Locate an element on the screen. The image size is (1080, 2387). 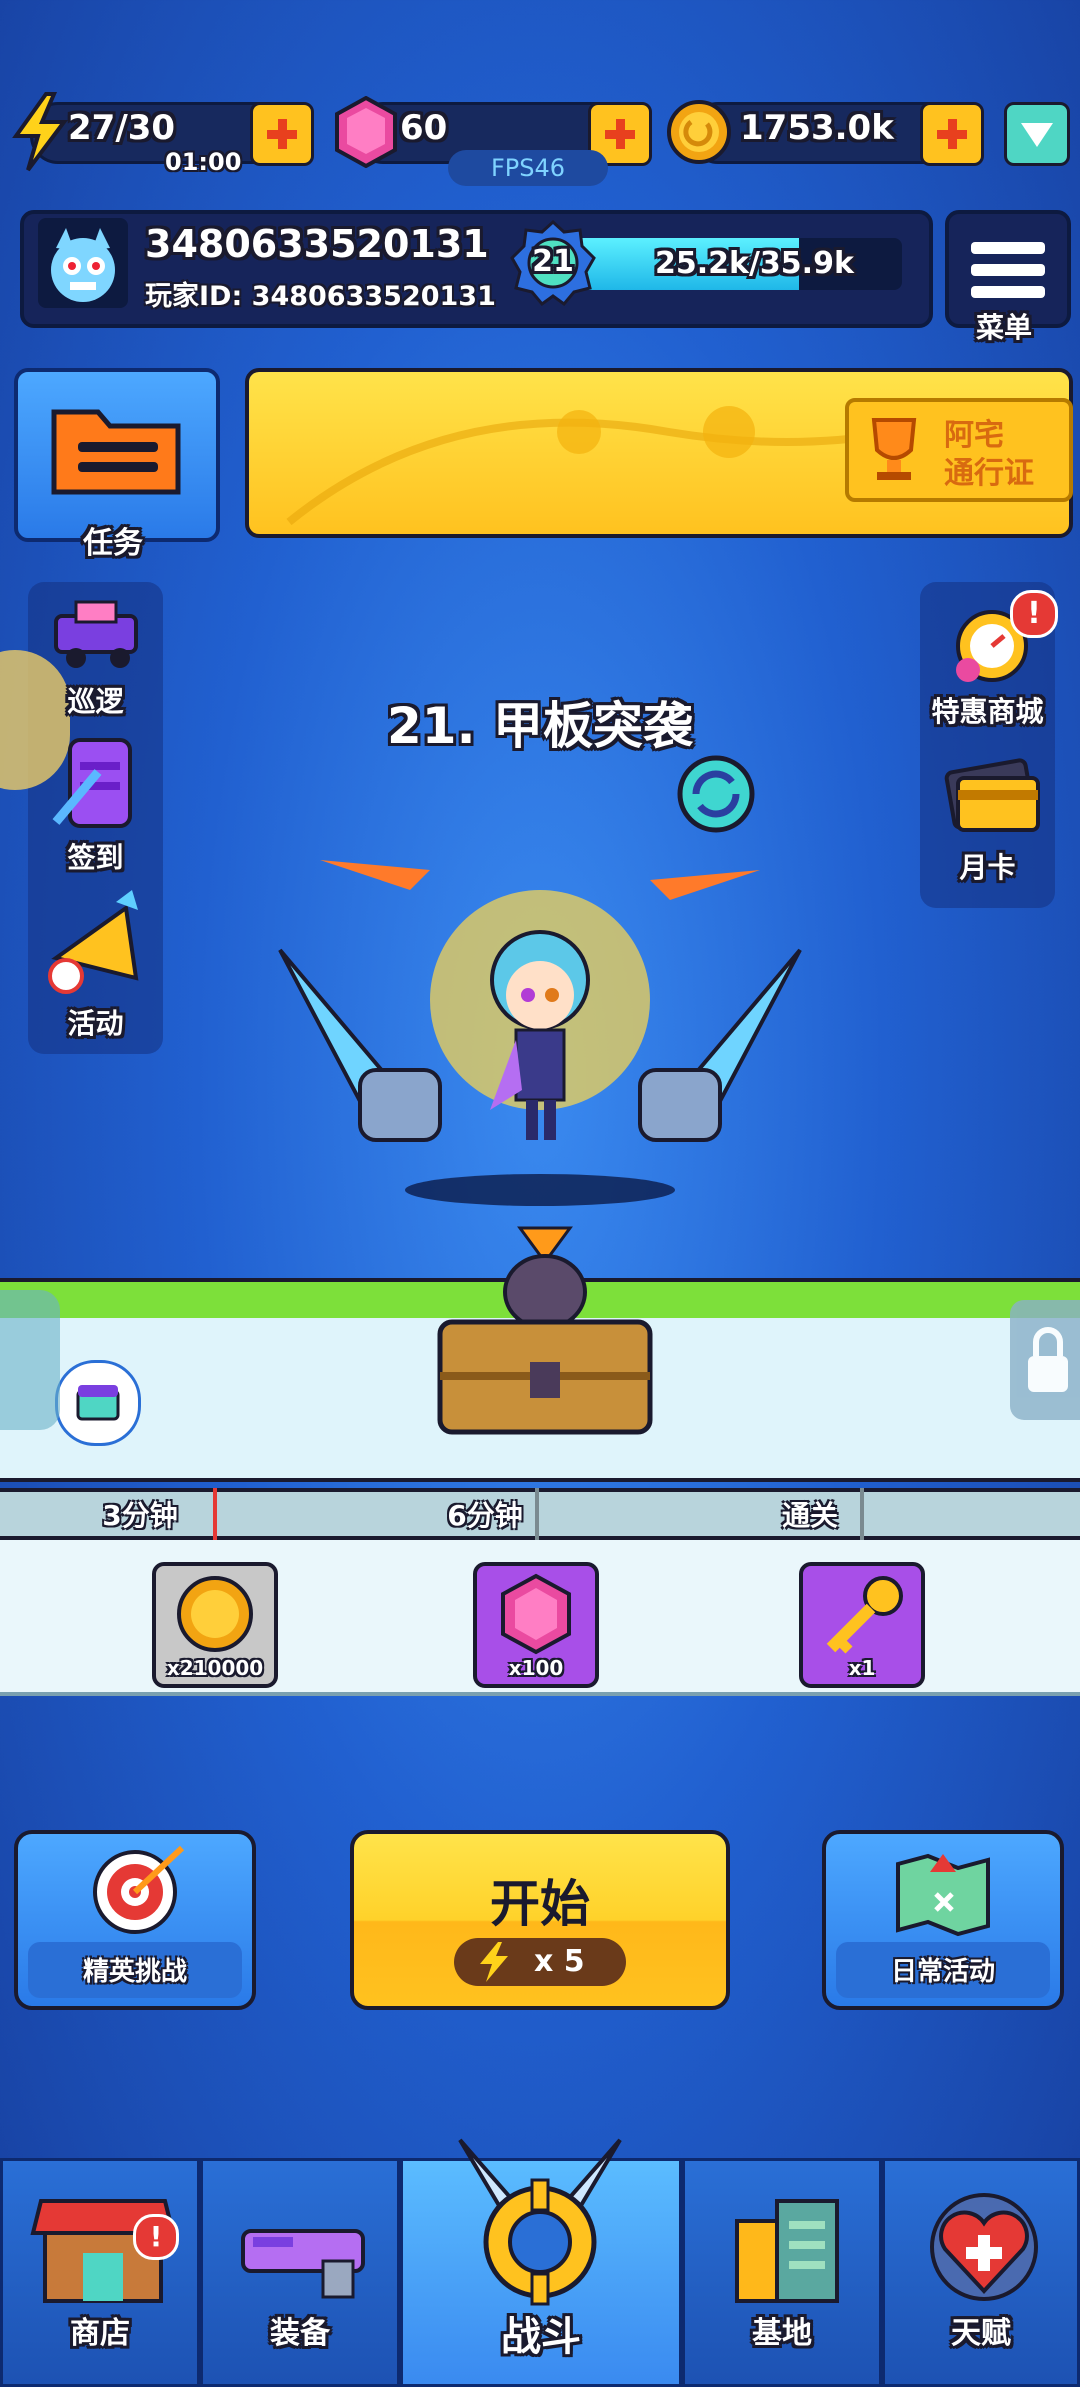
gold-value: 1753.0k is located at coordinates (817, 128).